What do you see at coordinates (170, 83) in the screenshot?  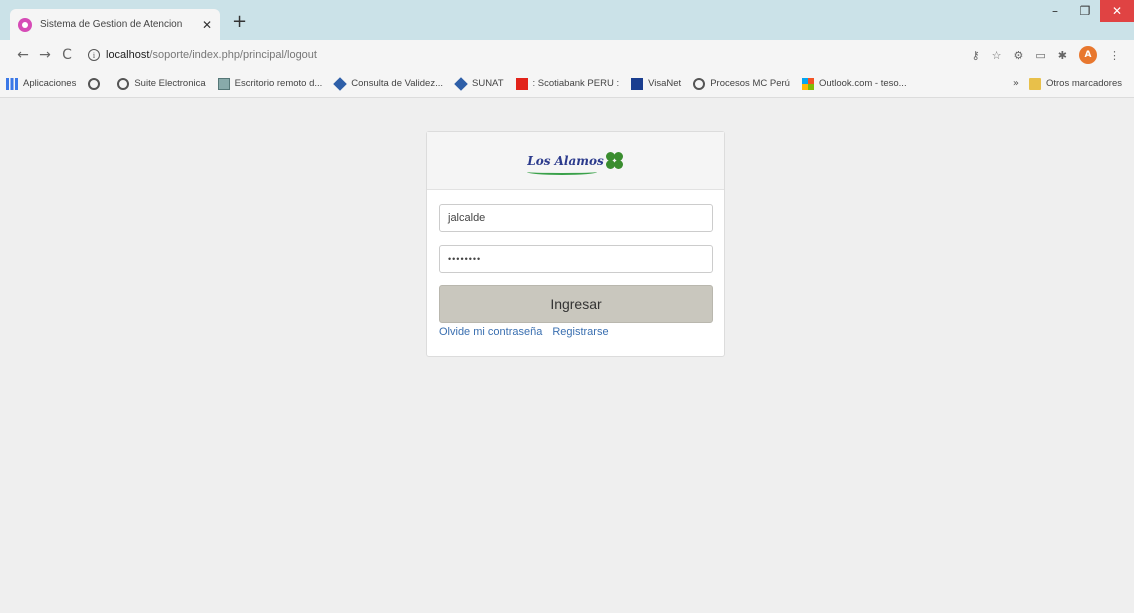 I see `bookmark-label: Suite Electronica` at bounding box center [170, 83].